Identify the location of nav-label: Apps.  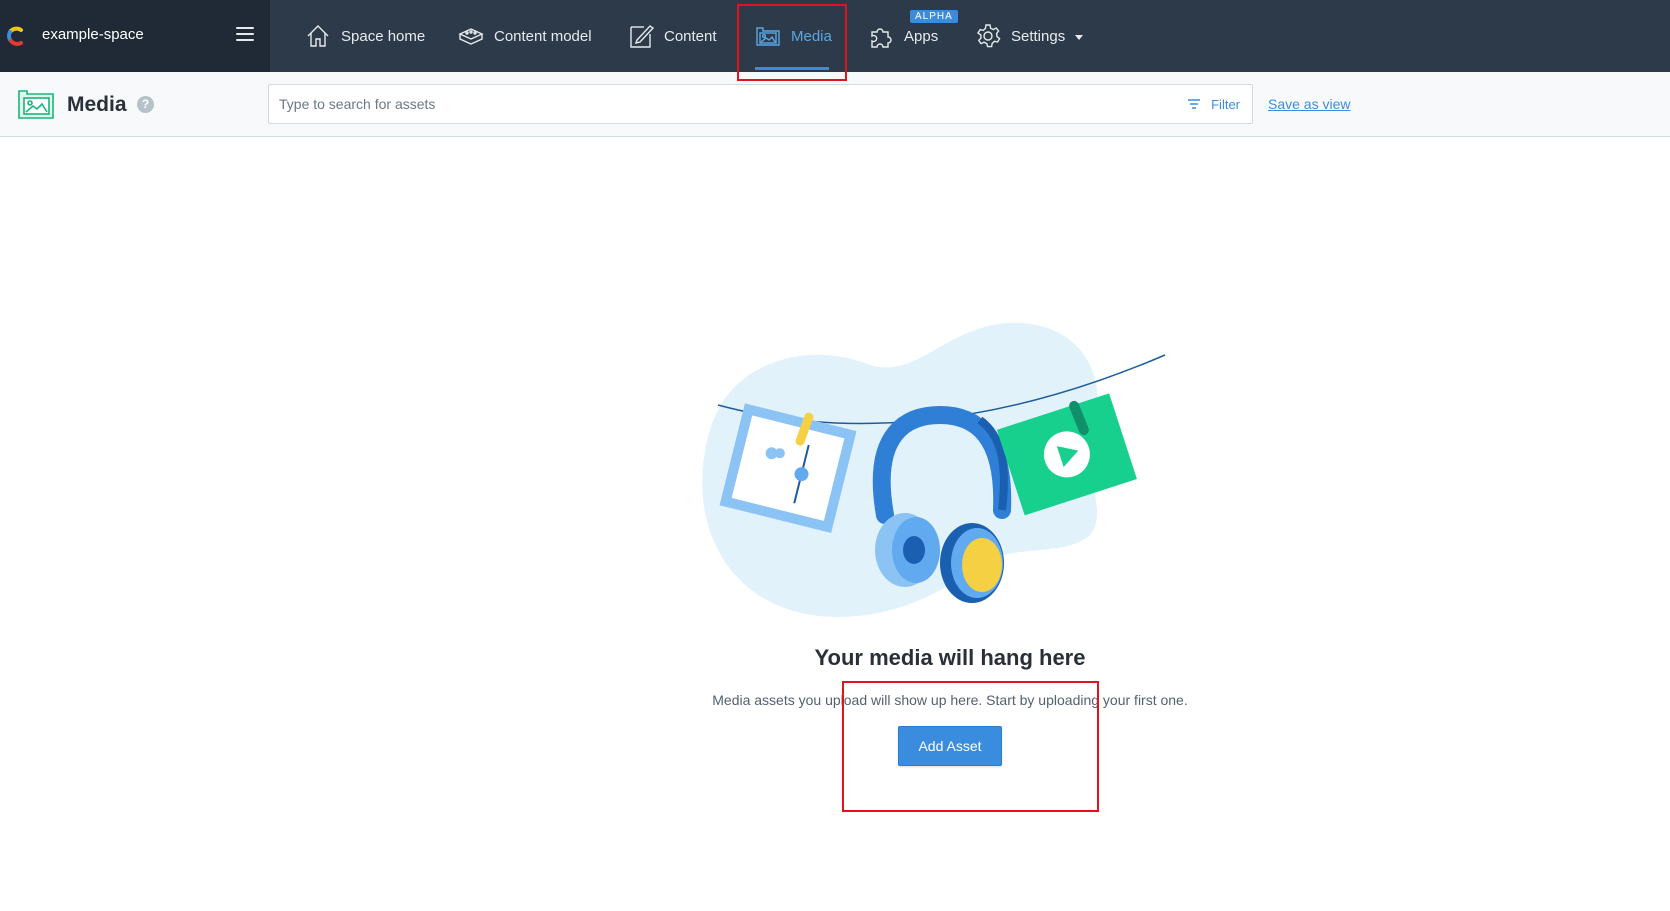
(921, 36).